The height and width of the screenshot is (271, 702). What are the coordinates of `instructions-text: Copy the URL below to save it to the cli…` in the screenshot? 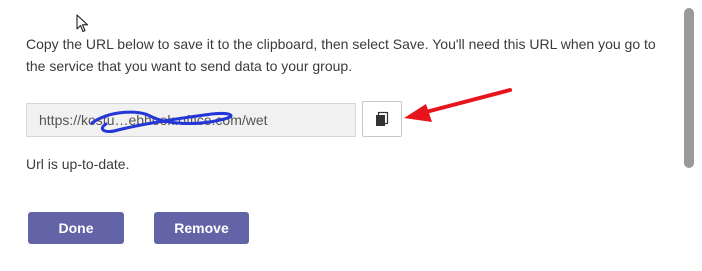 It's located at (341, 55).